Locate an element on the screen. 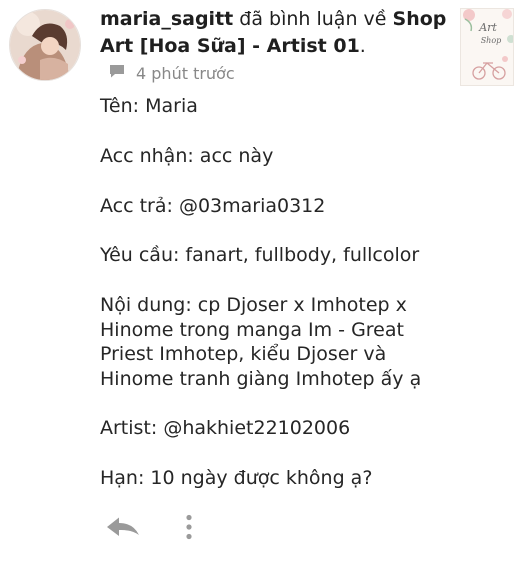 This screenshot has height=564, width=531. thumbnail-text-1: Art is located at coordinates (487, 27).